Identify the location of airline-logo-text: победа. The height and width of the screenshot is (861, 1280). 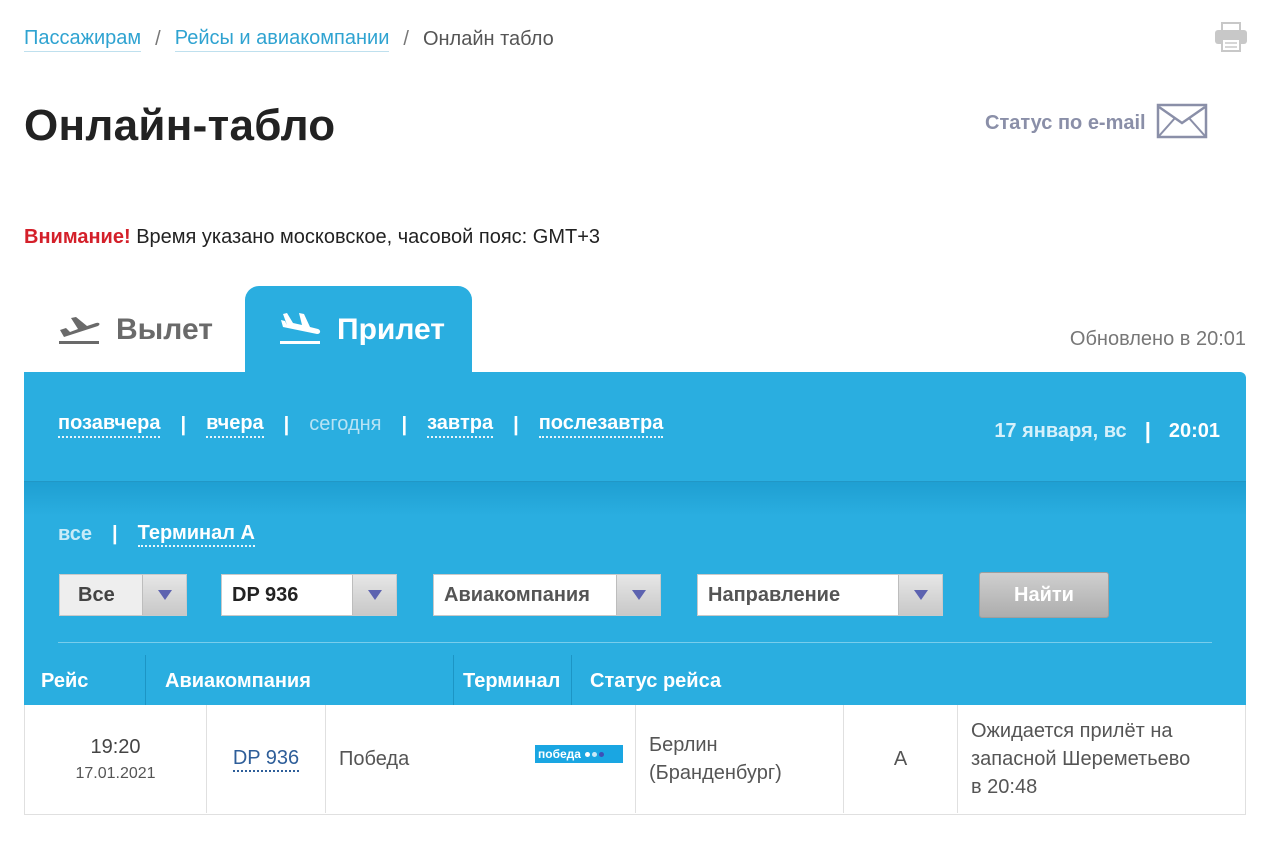
(559, 754).